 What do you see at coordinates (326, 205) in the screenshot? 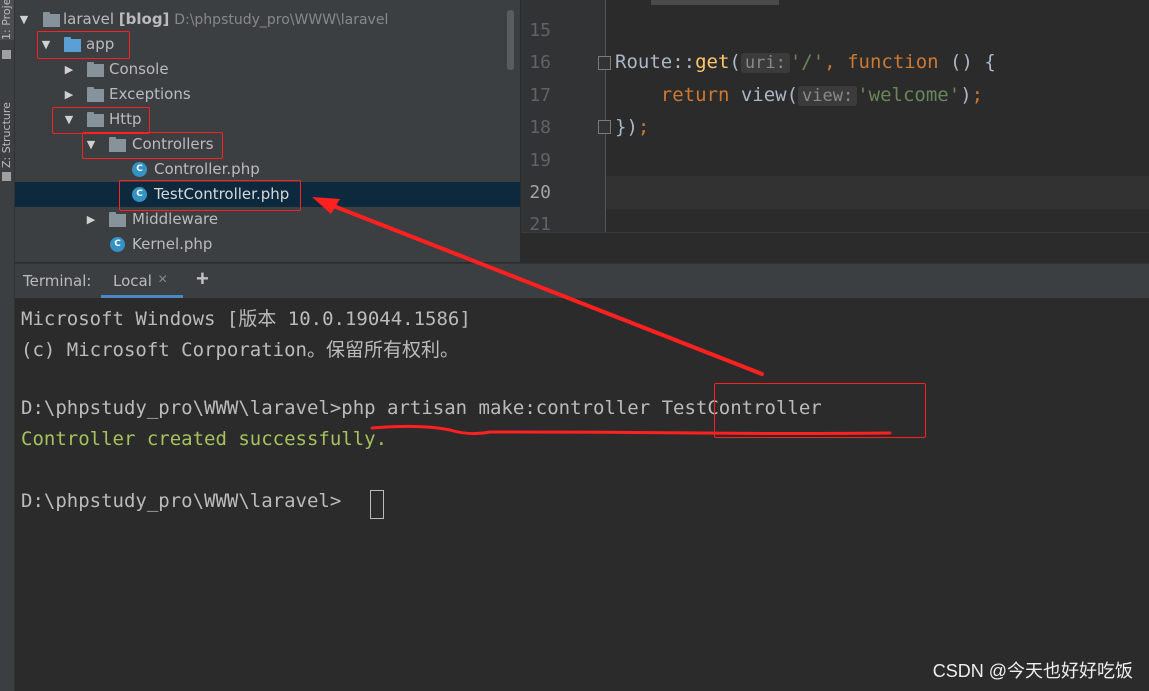
I see `annotation-arrowhead-icon` at bounding box center [326, 205].